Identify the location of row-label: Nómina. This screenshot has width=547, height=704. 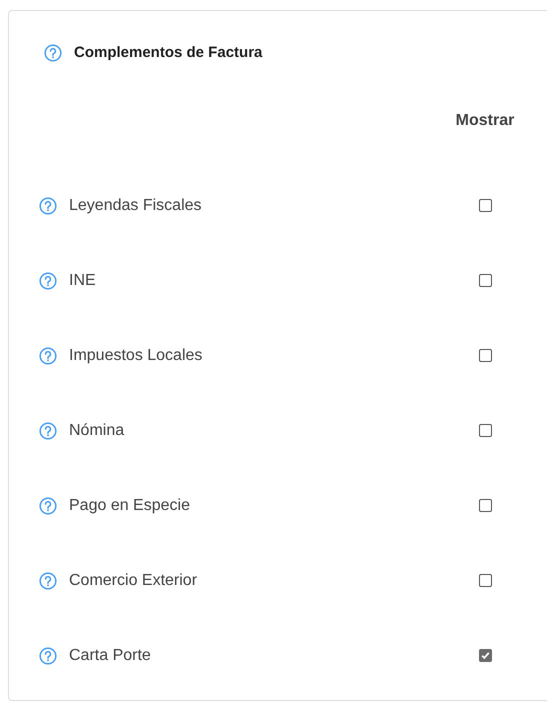
(97, 430).